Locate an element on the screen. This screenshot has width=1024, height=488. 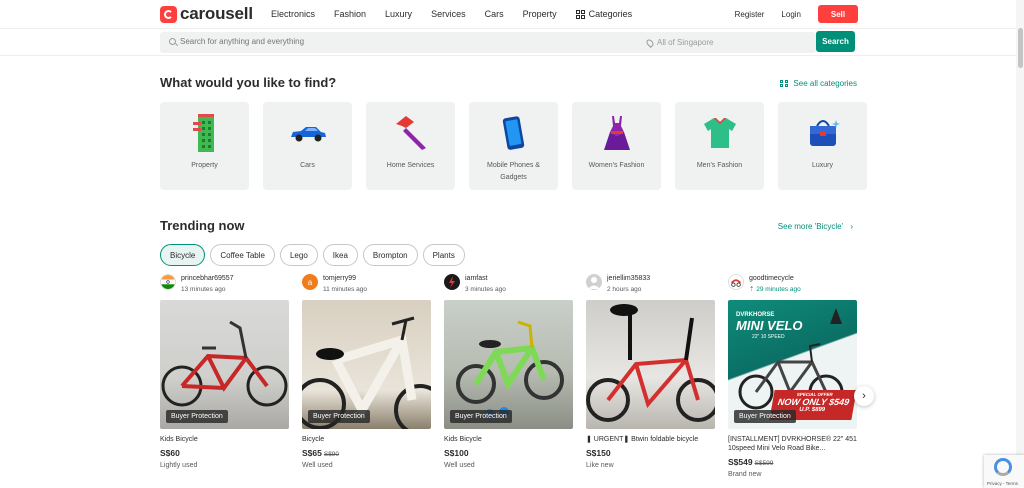
handbag-icon is located at coordinates (823, 133).